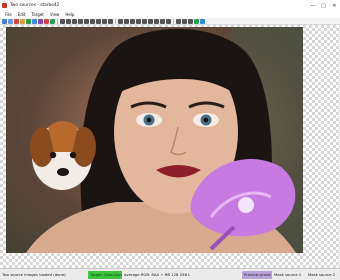 The width and height of the screenshot is (340, 280). I want to click on window-title: Two sources - starbe42, so click(35, 5).